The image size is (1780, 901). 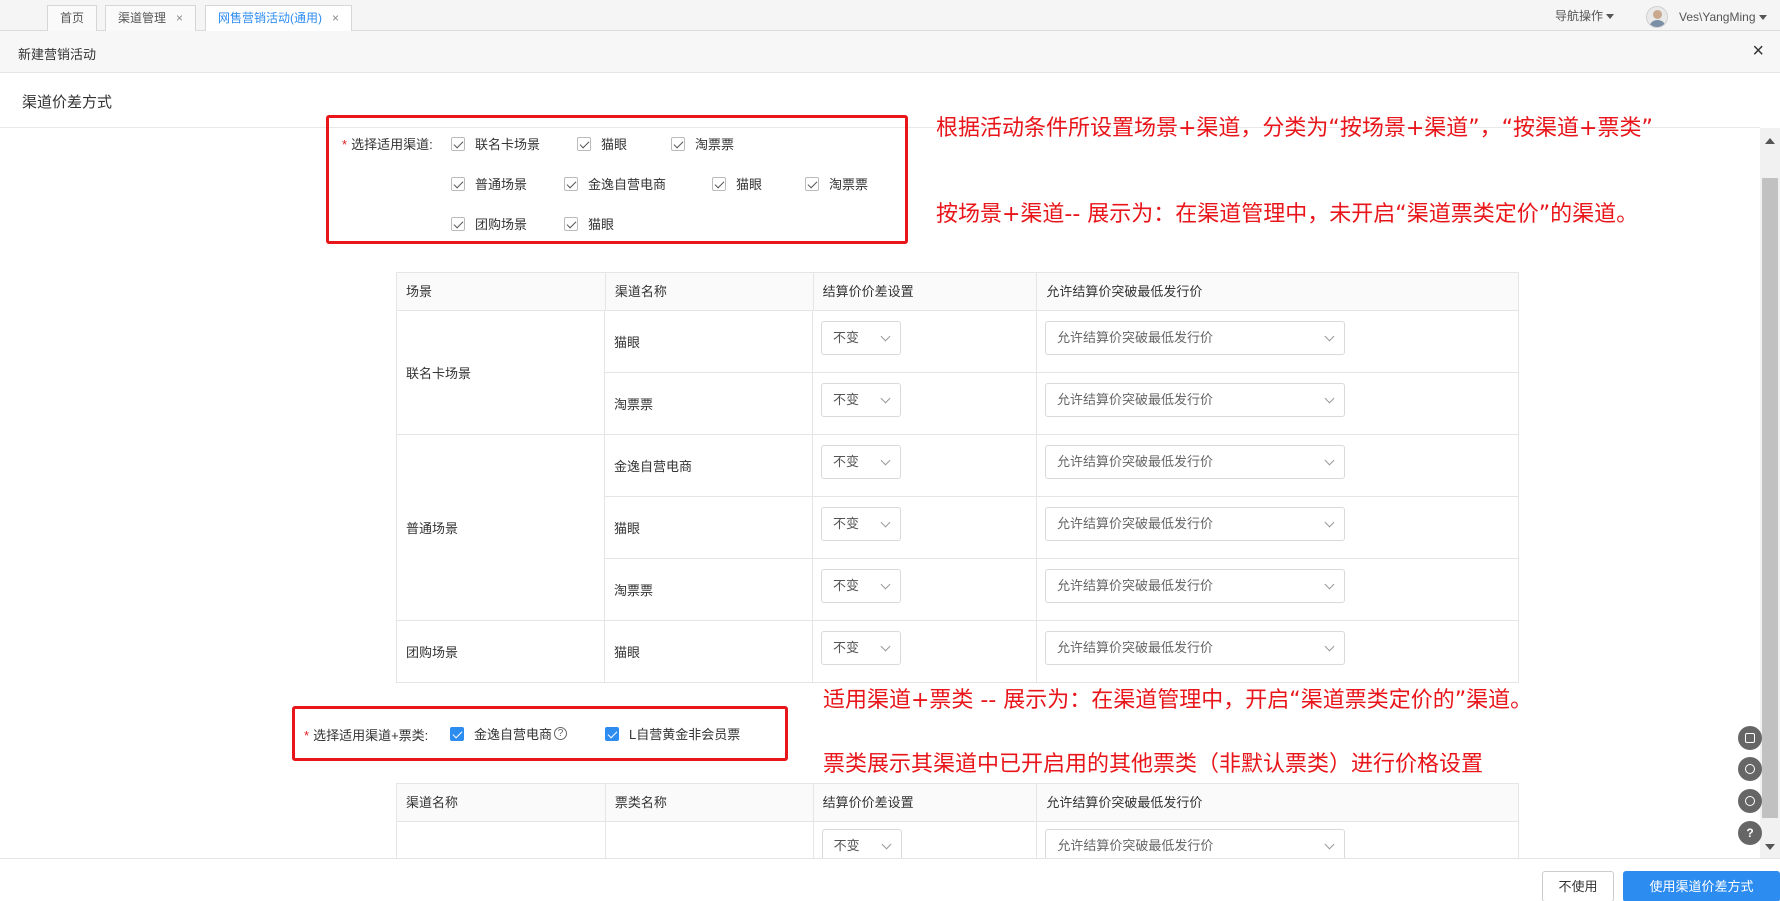 I want to click on modal-footer: 不使用 使用渠道价差方式, so click(x=890, y=879).